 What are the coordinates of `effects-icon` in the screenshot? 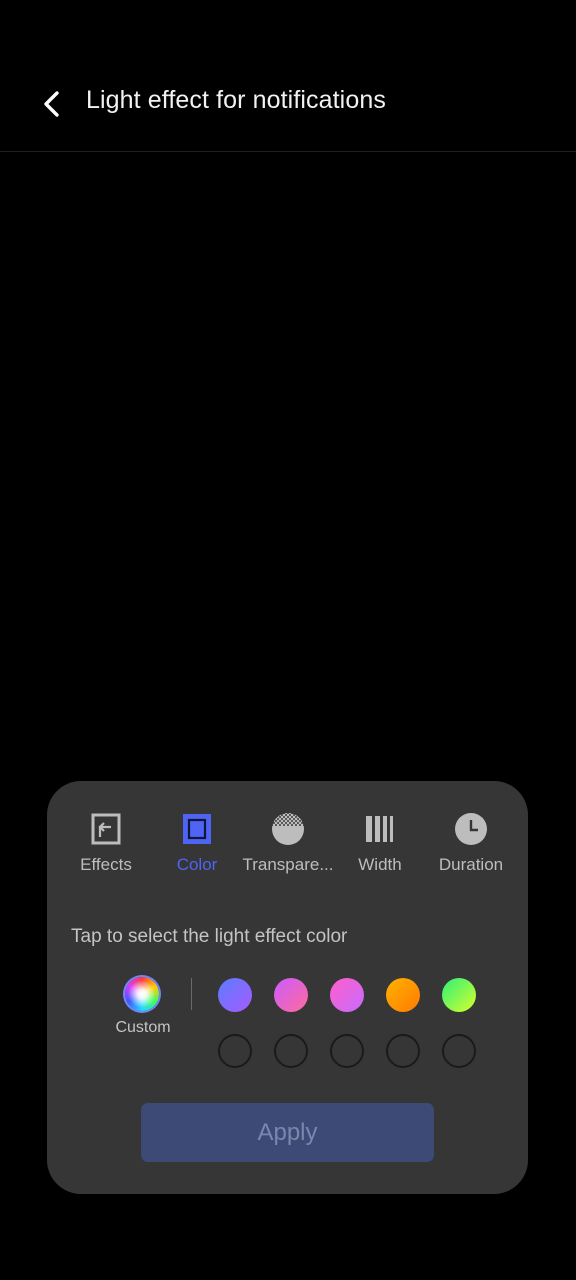 It's located at (106, 829).